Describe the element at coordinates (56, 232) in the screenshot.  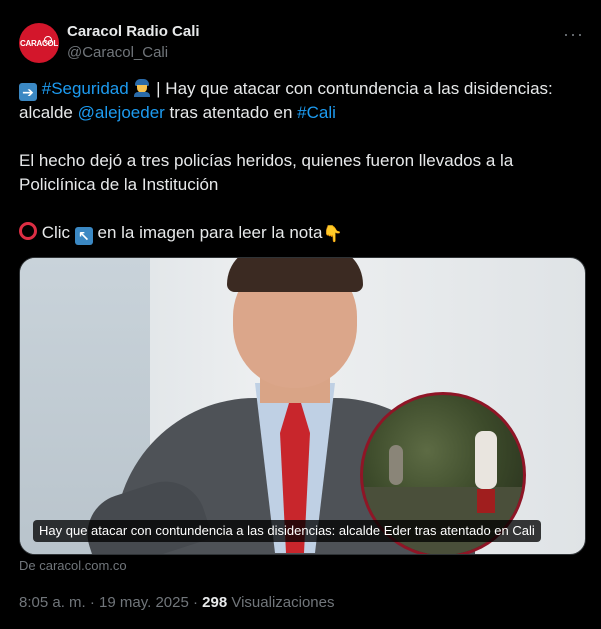
I see `tweet-clic: Clic` at that location.